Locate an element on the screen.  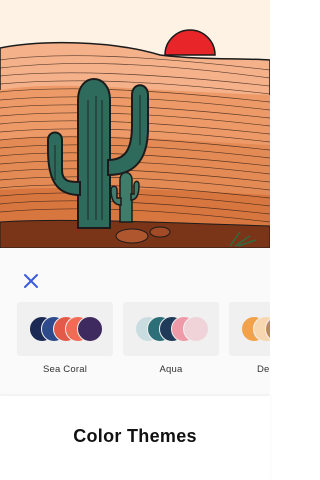
close-button is located at coordinates (31, 281).